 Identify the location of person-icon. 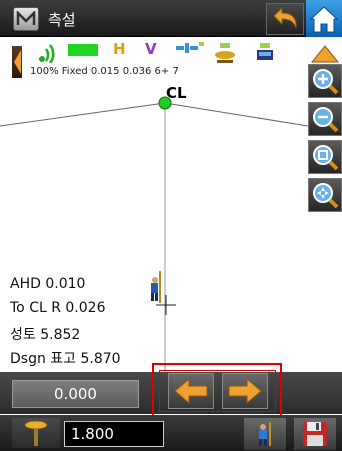
(265, 434).